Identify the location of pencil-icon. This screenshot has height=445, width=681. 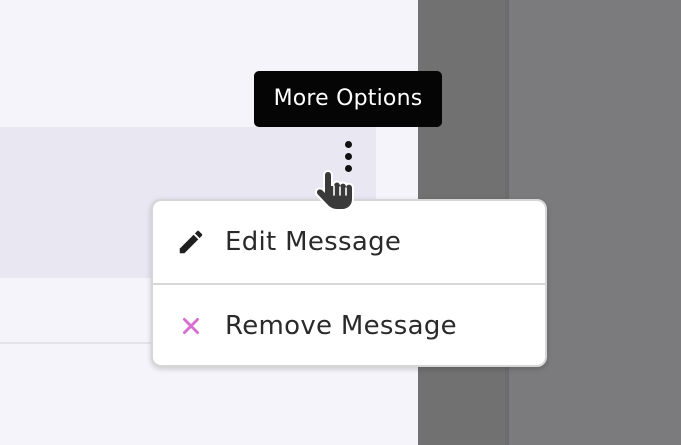
(191, 242).